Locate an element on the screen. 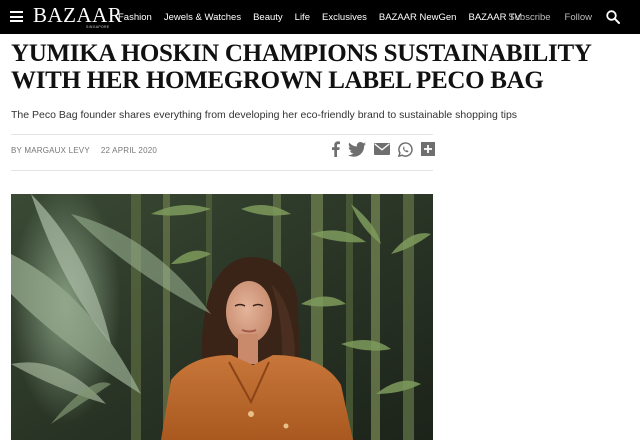 The width and height of the screenshot is (640, 440). menu-icon is located at coordinates (16, 16).